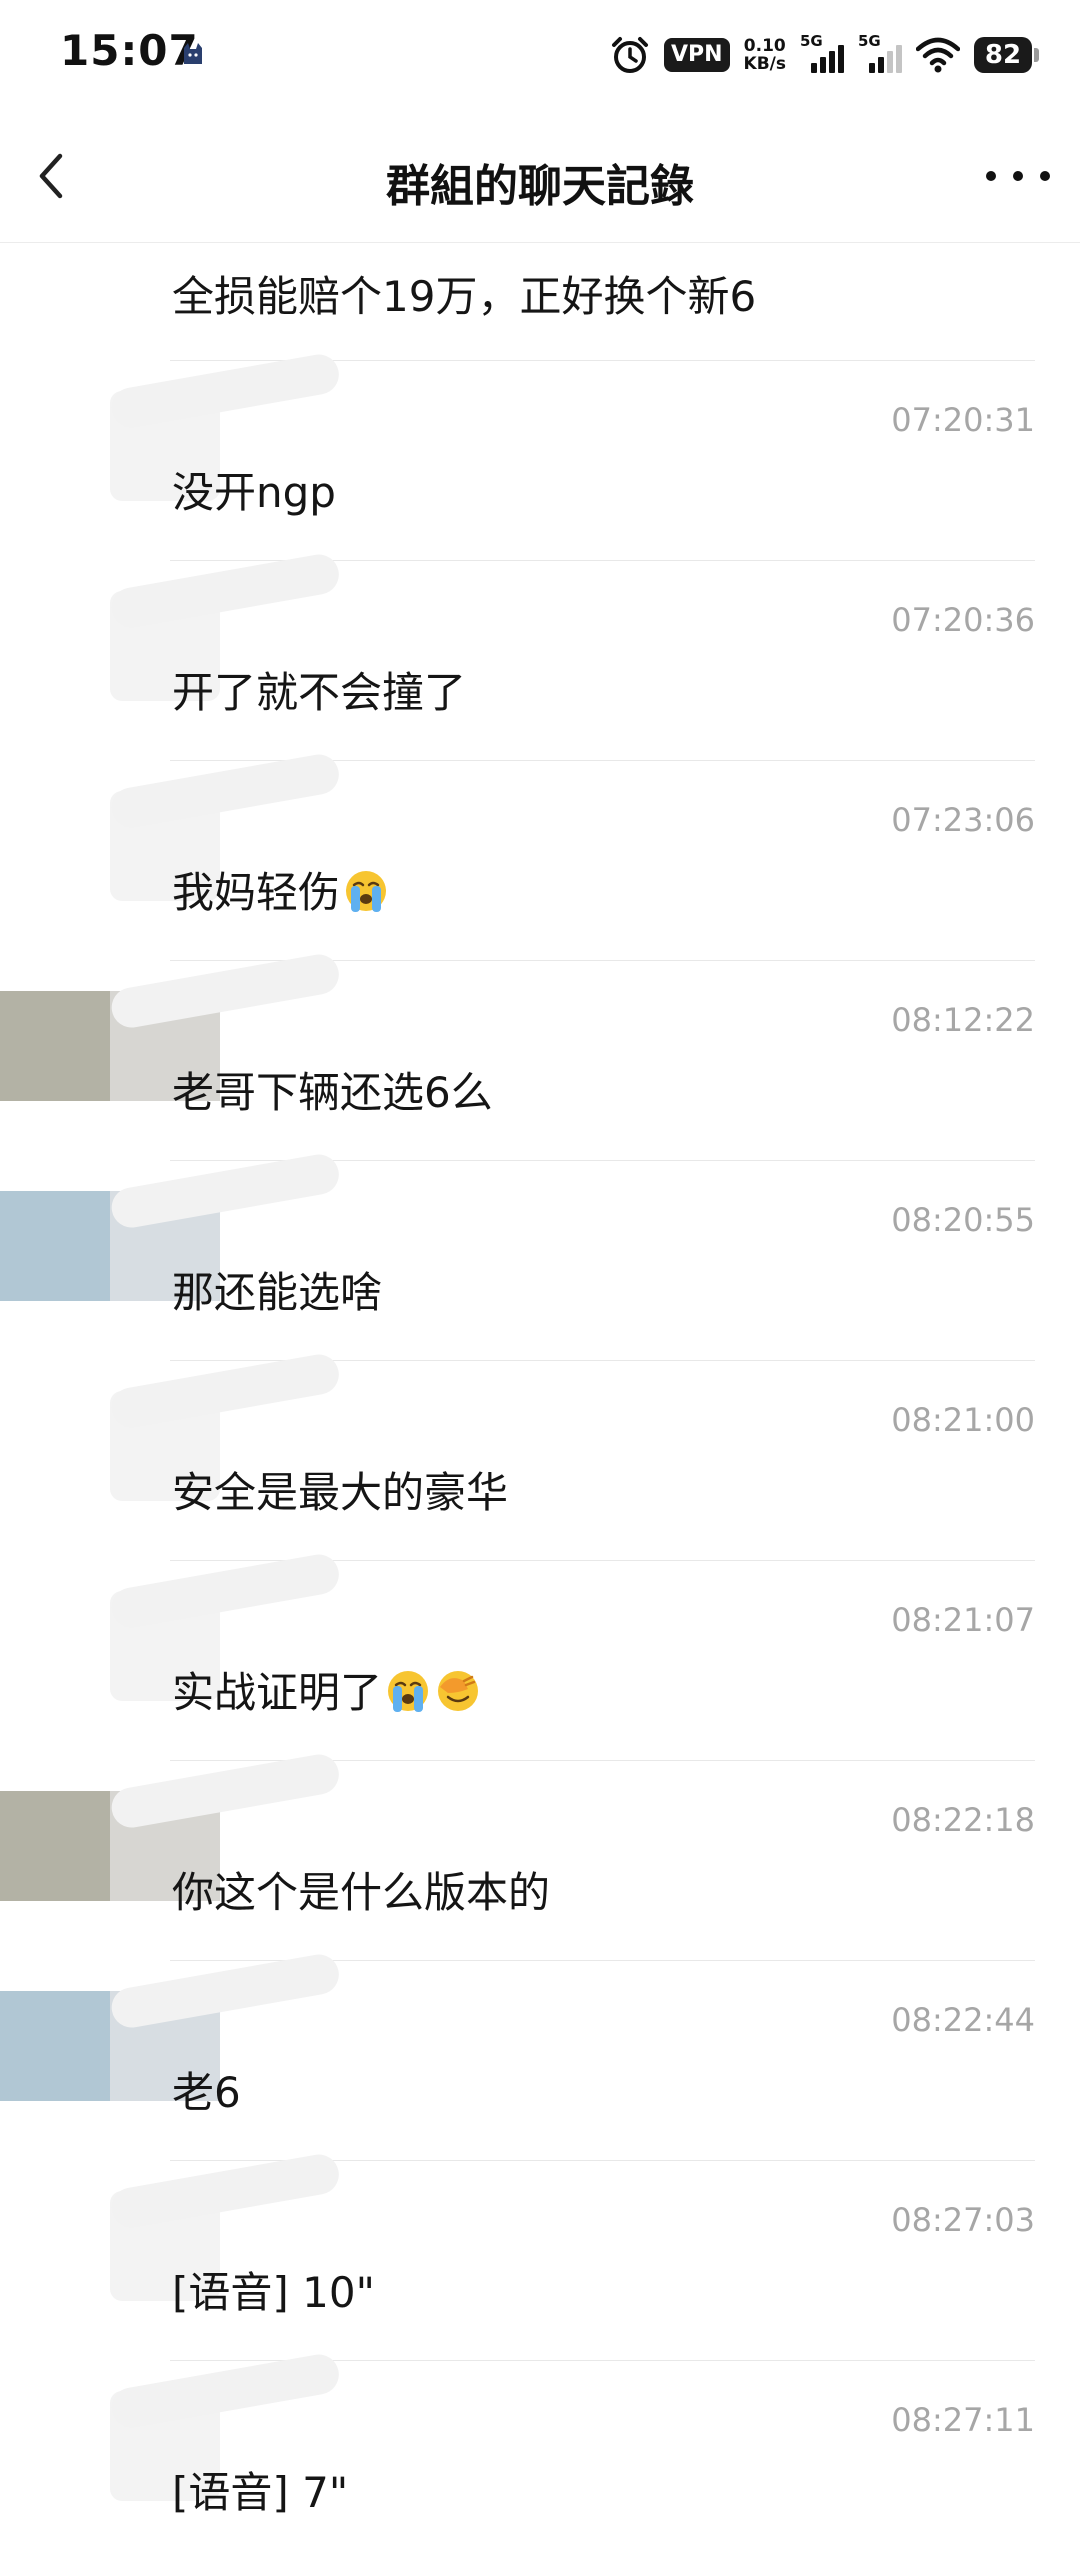 The image size is (1080, 2561). What do you see at coordinates (1003, 55) in the screenshot?
I see `battery-level: 82` at bounding box center [1003, 55].